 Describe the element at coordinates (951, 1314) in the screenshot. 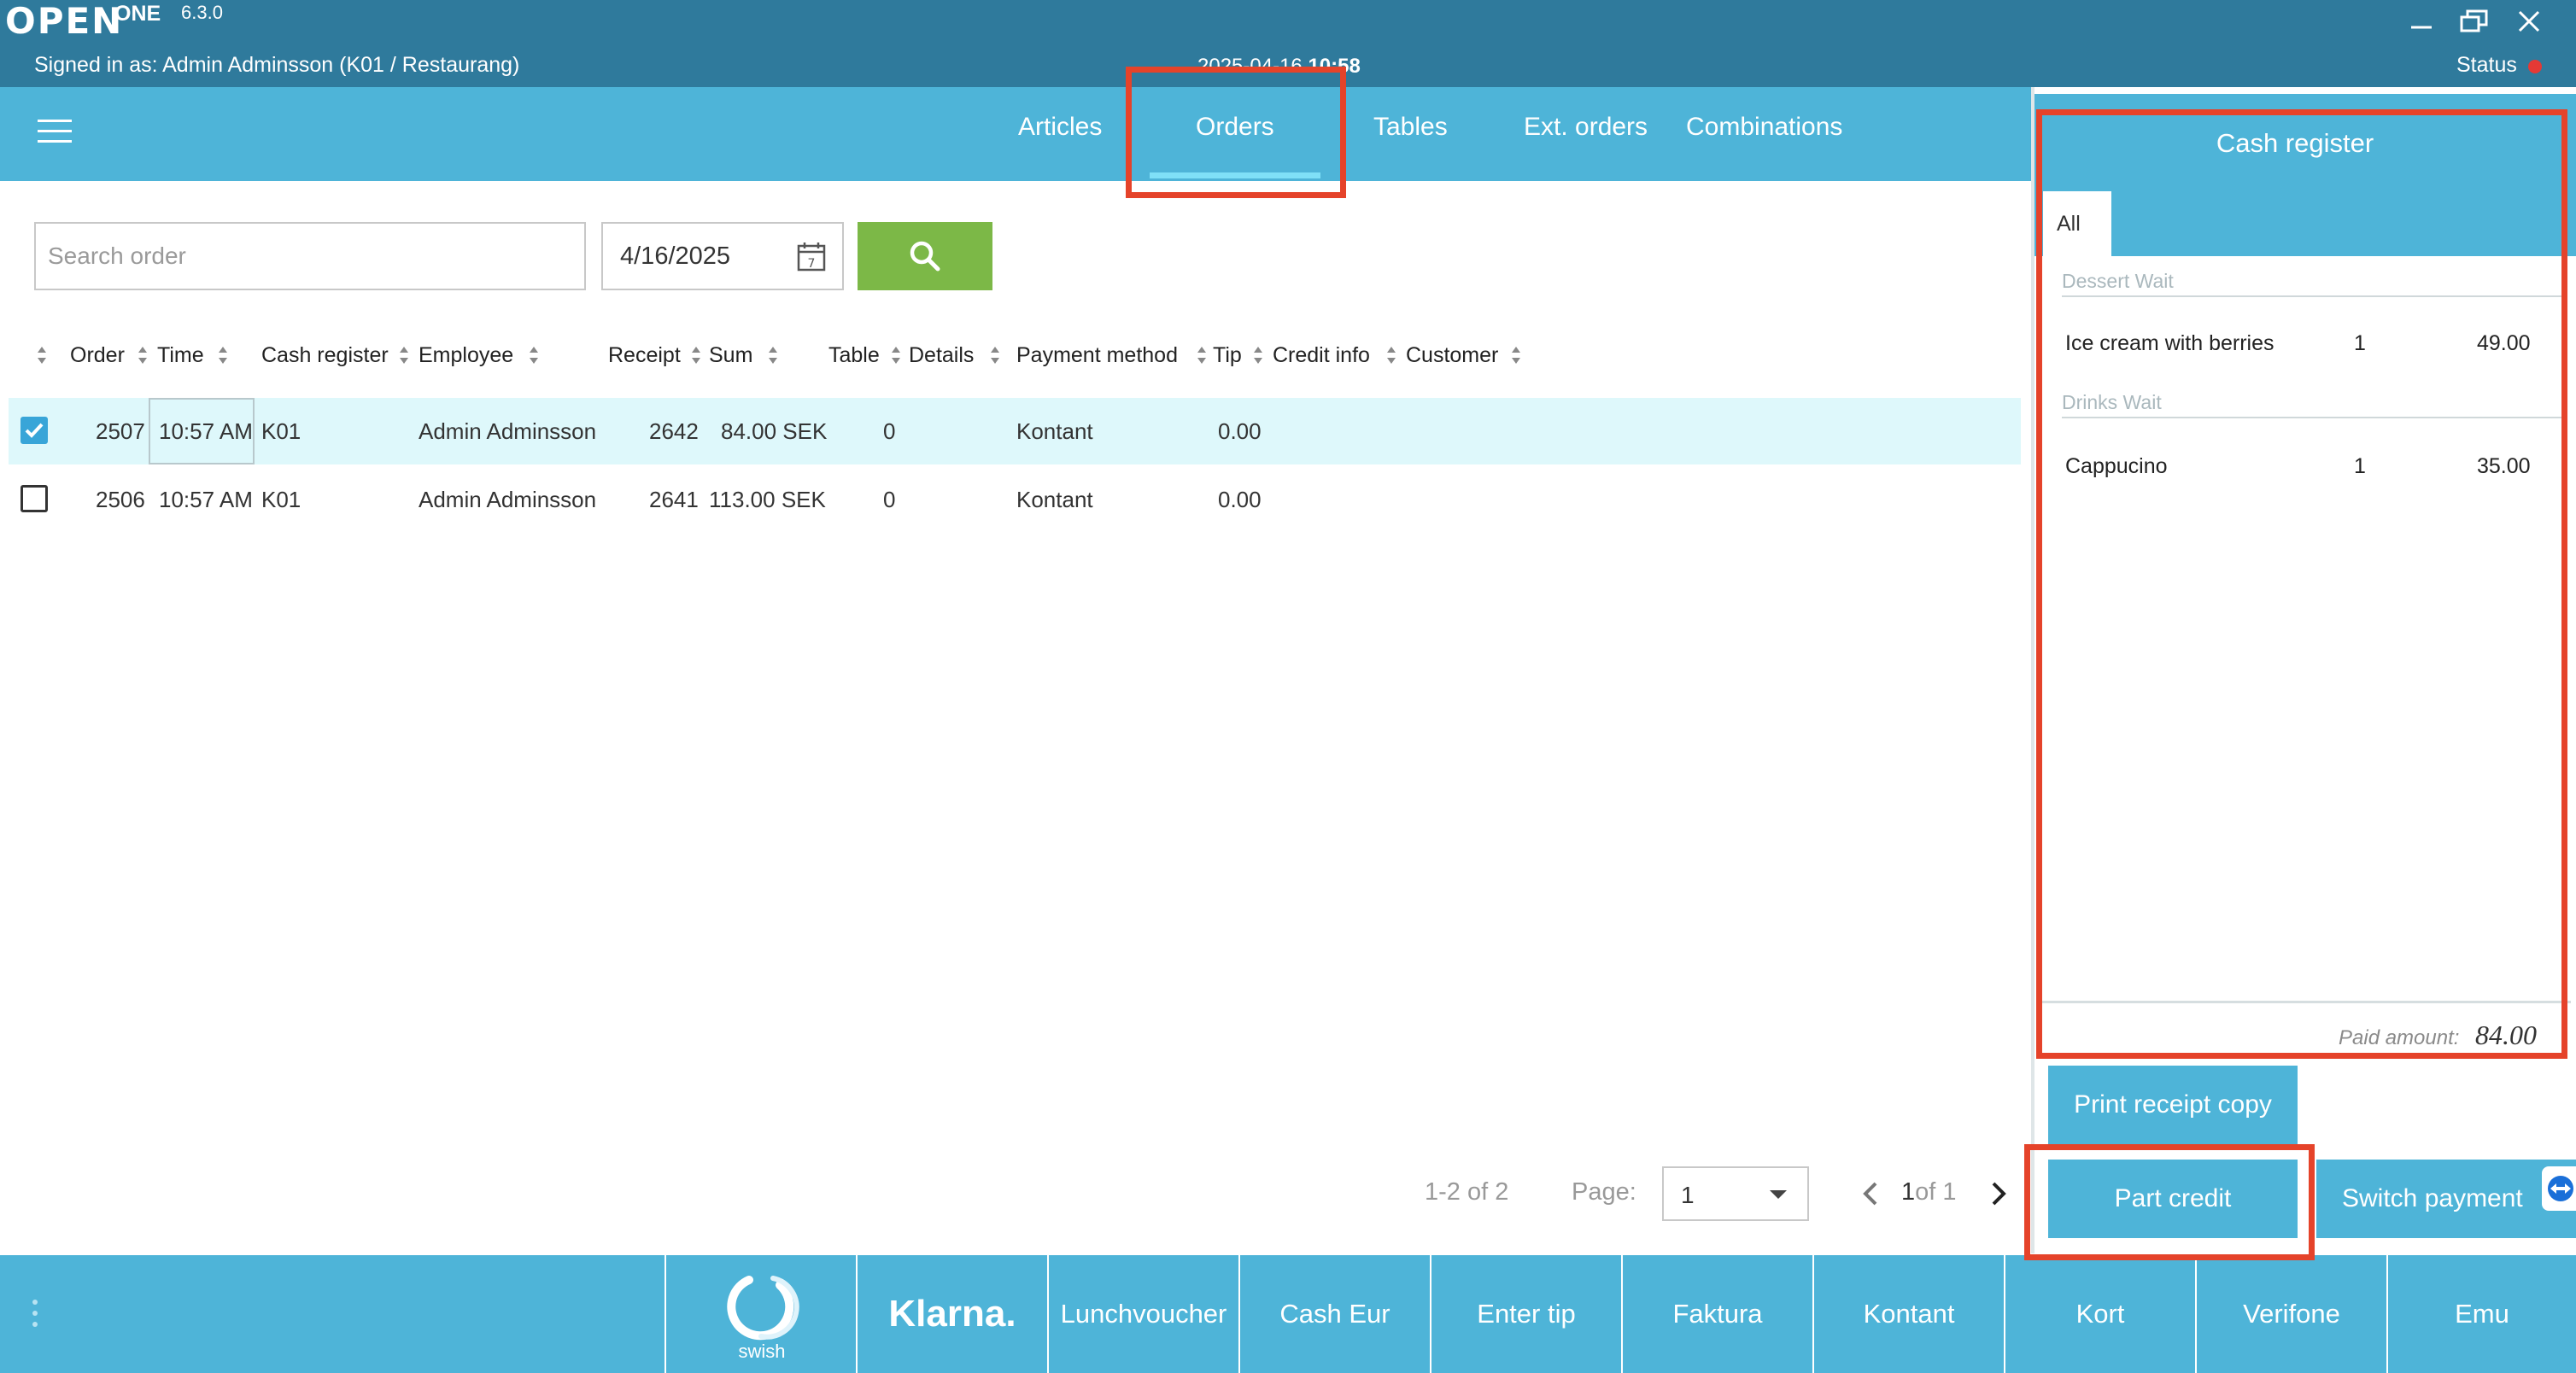

I see `payment-klarna-button: Klarna.` at that location.